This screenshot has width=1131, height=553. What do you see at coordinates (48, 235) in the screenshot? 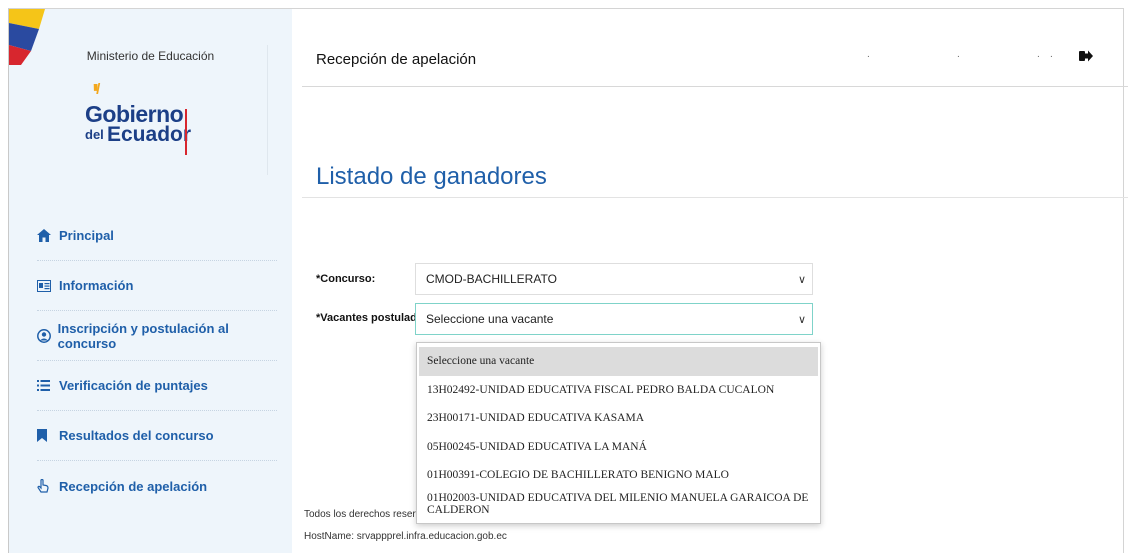
I see `home-icon` at bounding box center [48, 235].